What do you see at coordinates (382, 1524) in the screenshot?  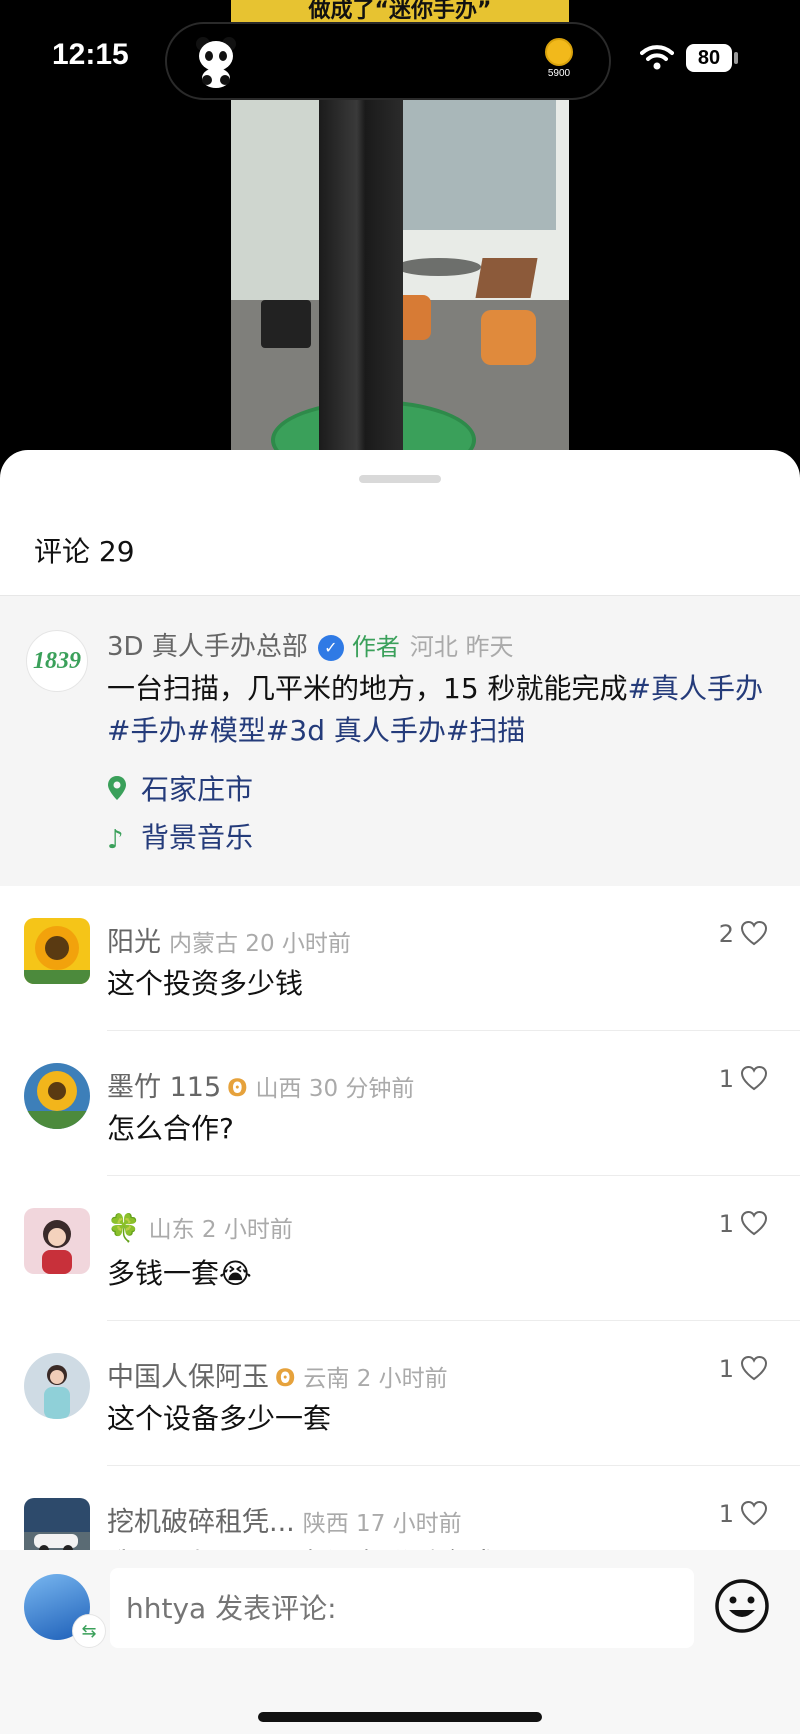 I see `comment-meta: 陕西 17 小时前` at bounding box center [382, 1524].